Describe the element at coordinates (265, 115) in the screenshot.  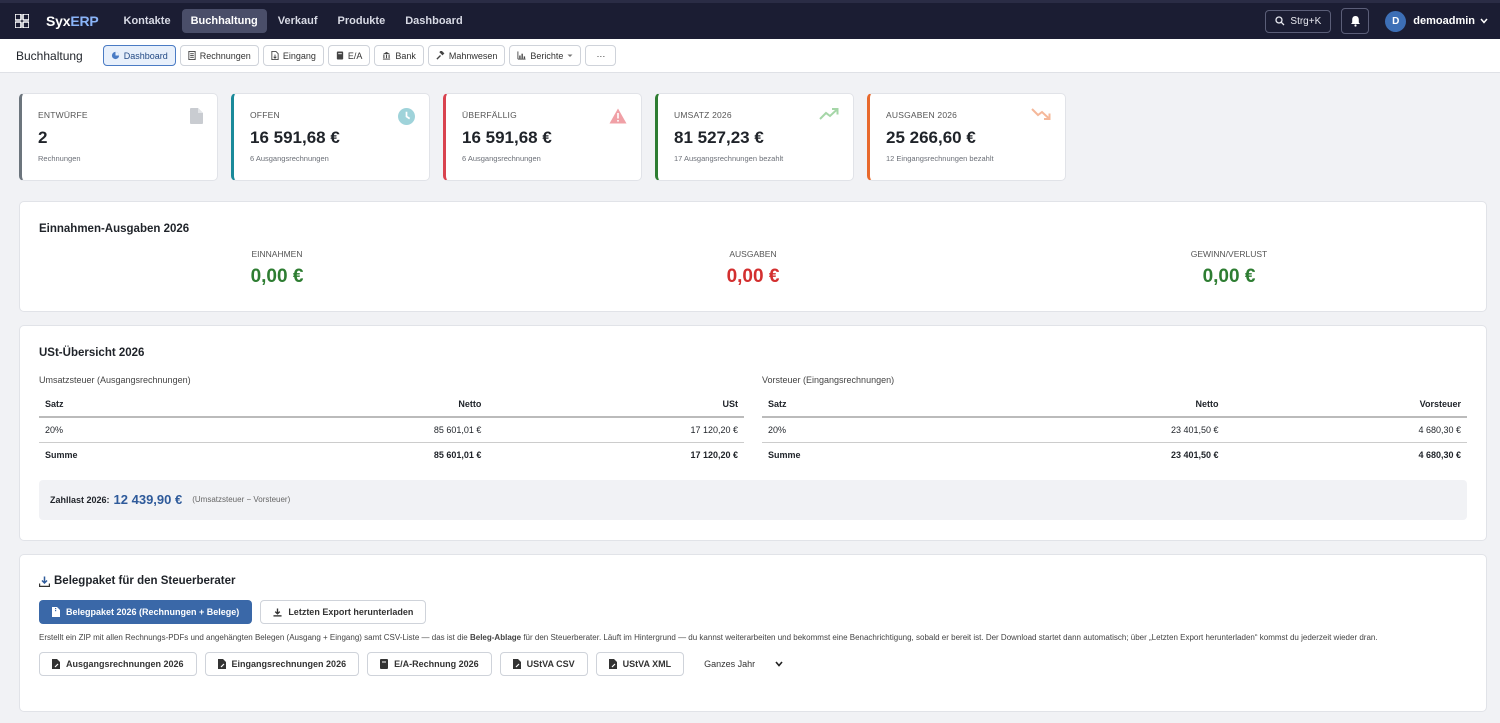
I see `stat-label: Offen` at that location.